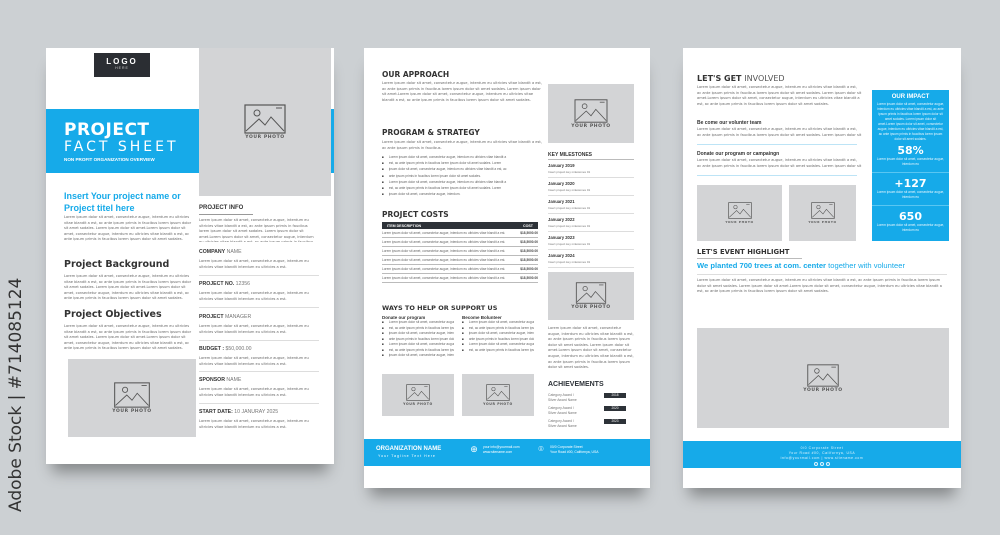 This screenshot has width=1000, height=535. I want to click on costs-table-header: ITEM DESCRIPTION COST, so click(460, 225).